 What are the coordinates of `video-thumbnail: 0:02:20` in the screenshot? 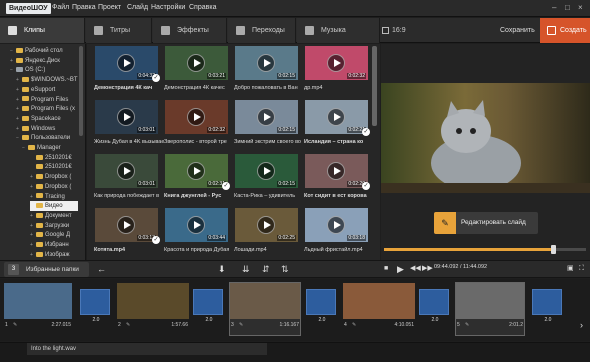 It's located at (336, 171).